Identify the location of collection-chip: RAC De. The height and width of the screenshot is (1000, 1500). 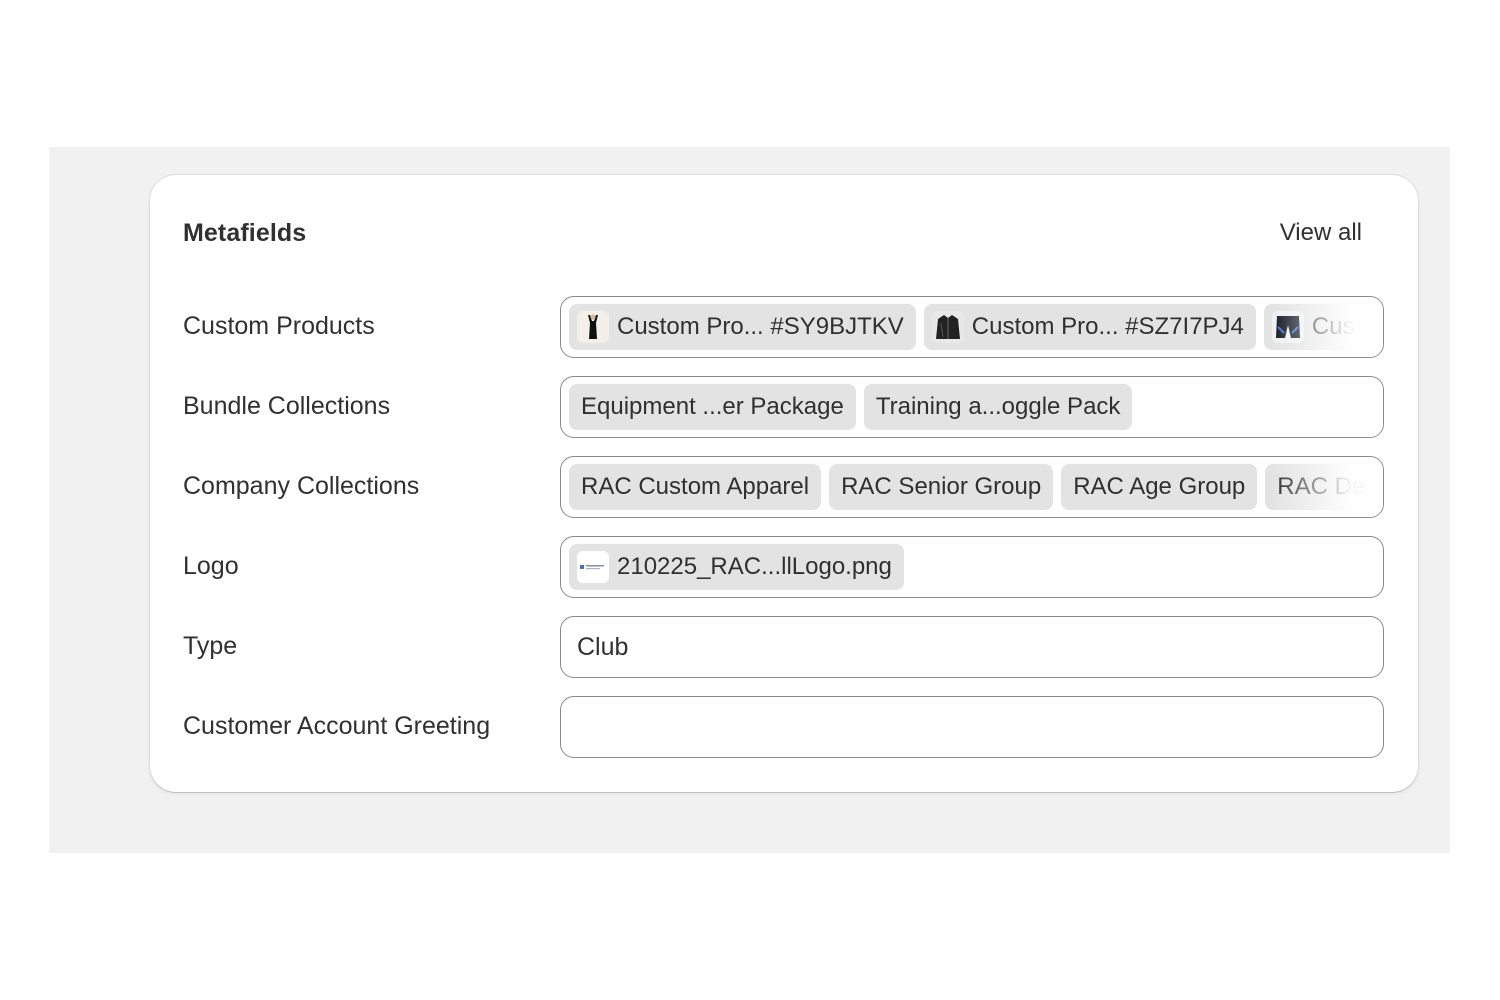
(1321, 487).